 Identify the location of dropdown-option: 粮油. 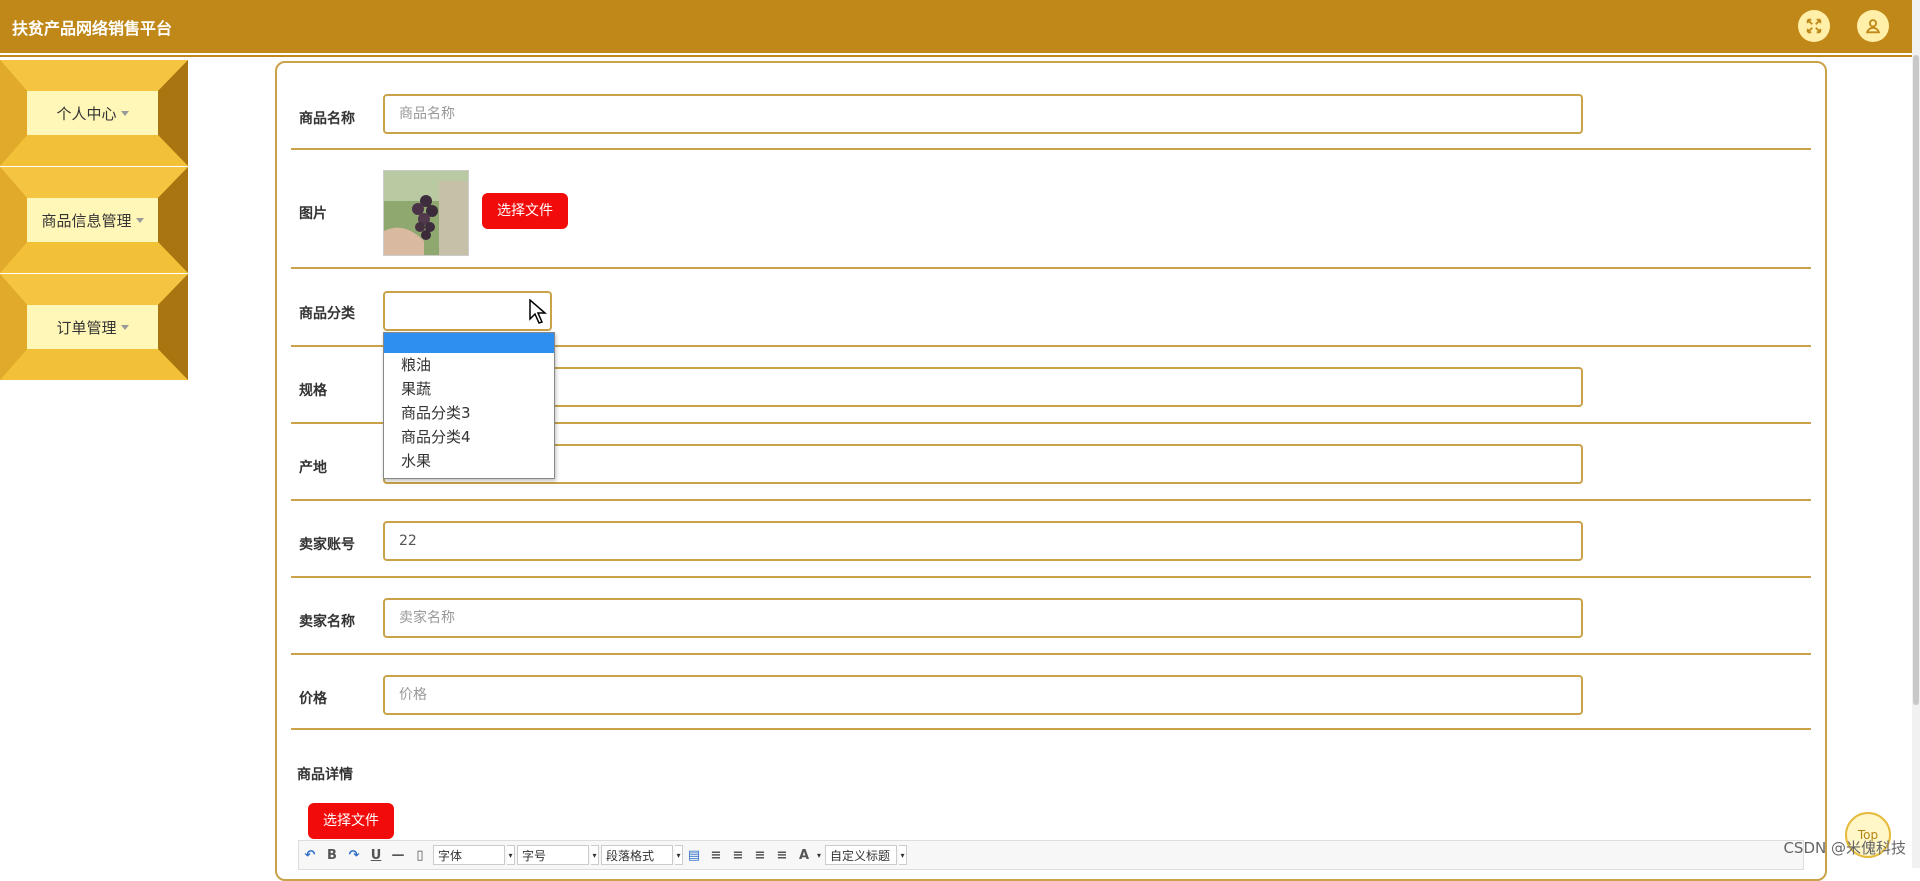
(469, 365).